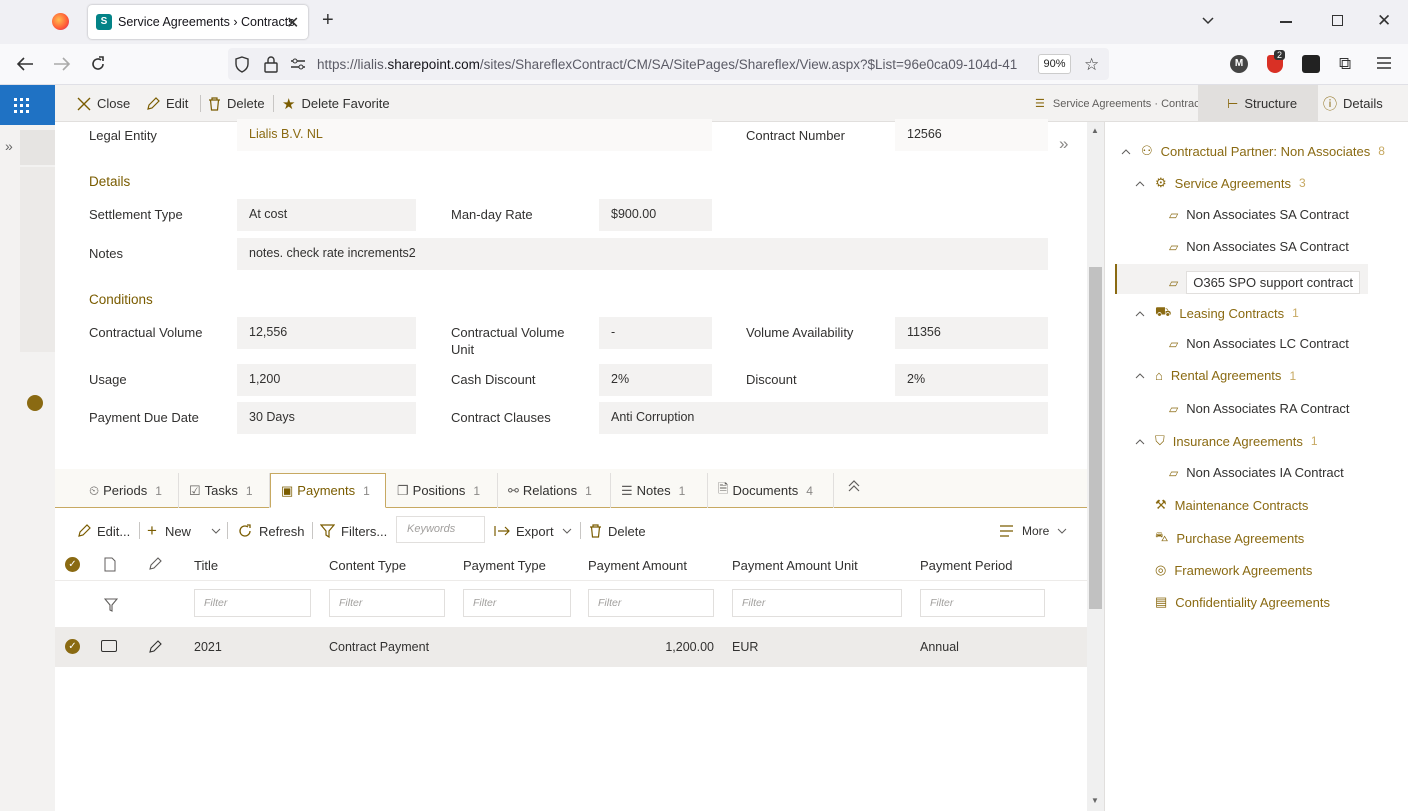  What do you see at coordinates (208, 647) in the screenshot?
I see `cell-title: 2021` at bounding box center [208, 647].